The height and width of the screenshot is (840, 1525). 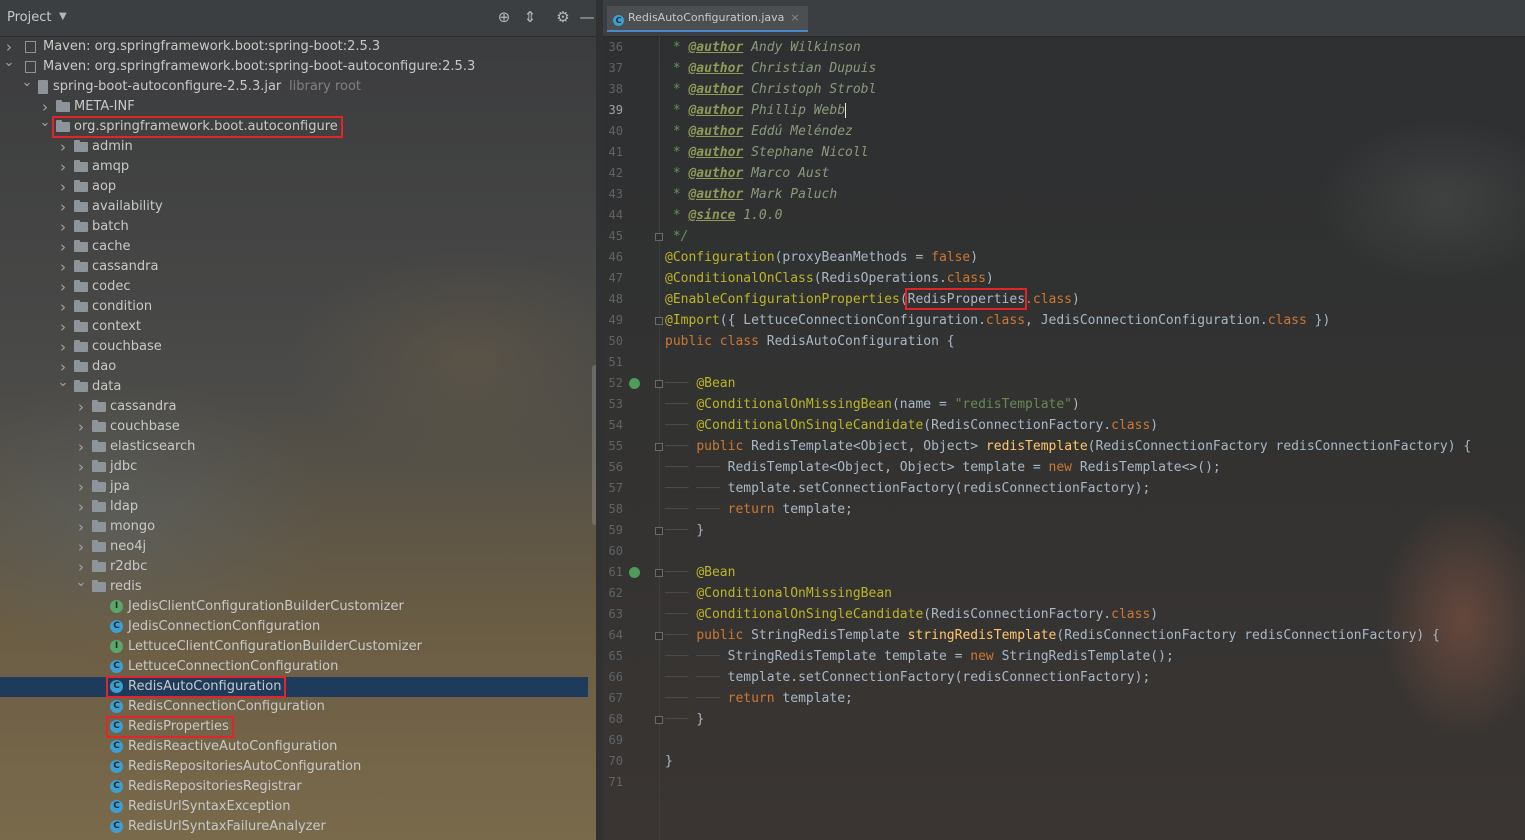 What do you see at coordinates (294, 407) in the screenshot?
I see `tree-item: › cassandra` at bounding box center [294, 407].